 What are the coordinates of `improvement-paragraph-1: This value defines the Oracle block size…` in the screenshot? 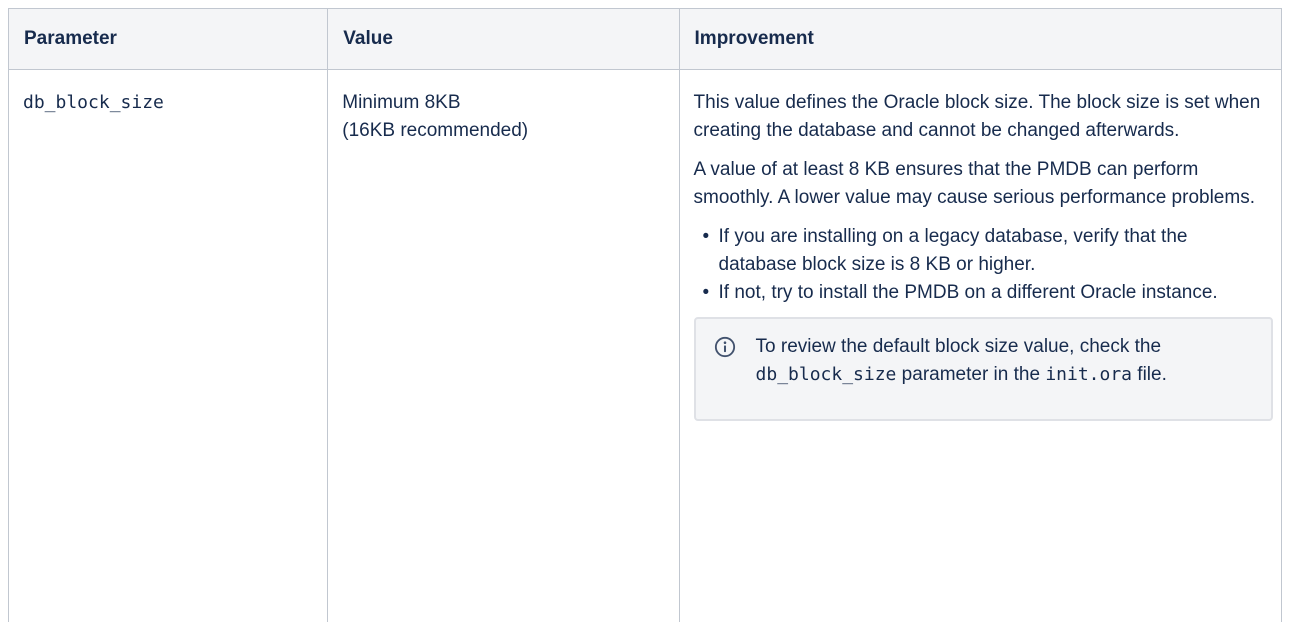 It's located at (977, 116).